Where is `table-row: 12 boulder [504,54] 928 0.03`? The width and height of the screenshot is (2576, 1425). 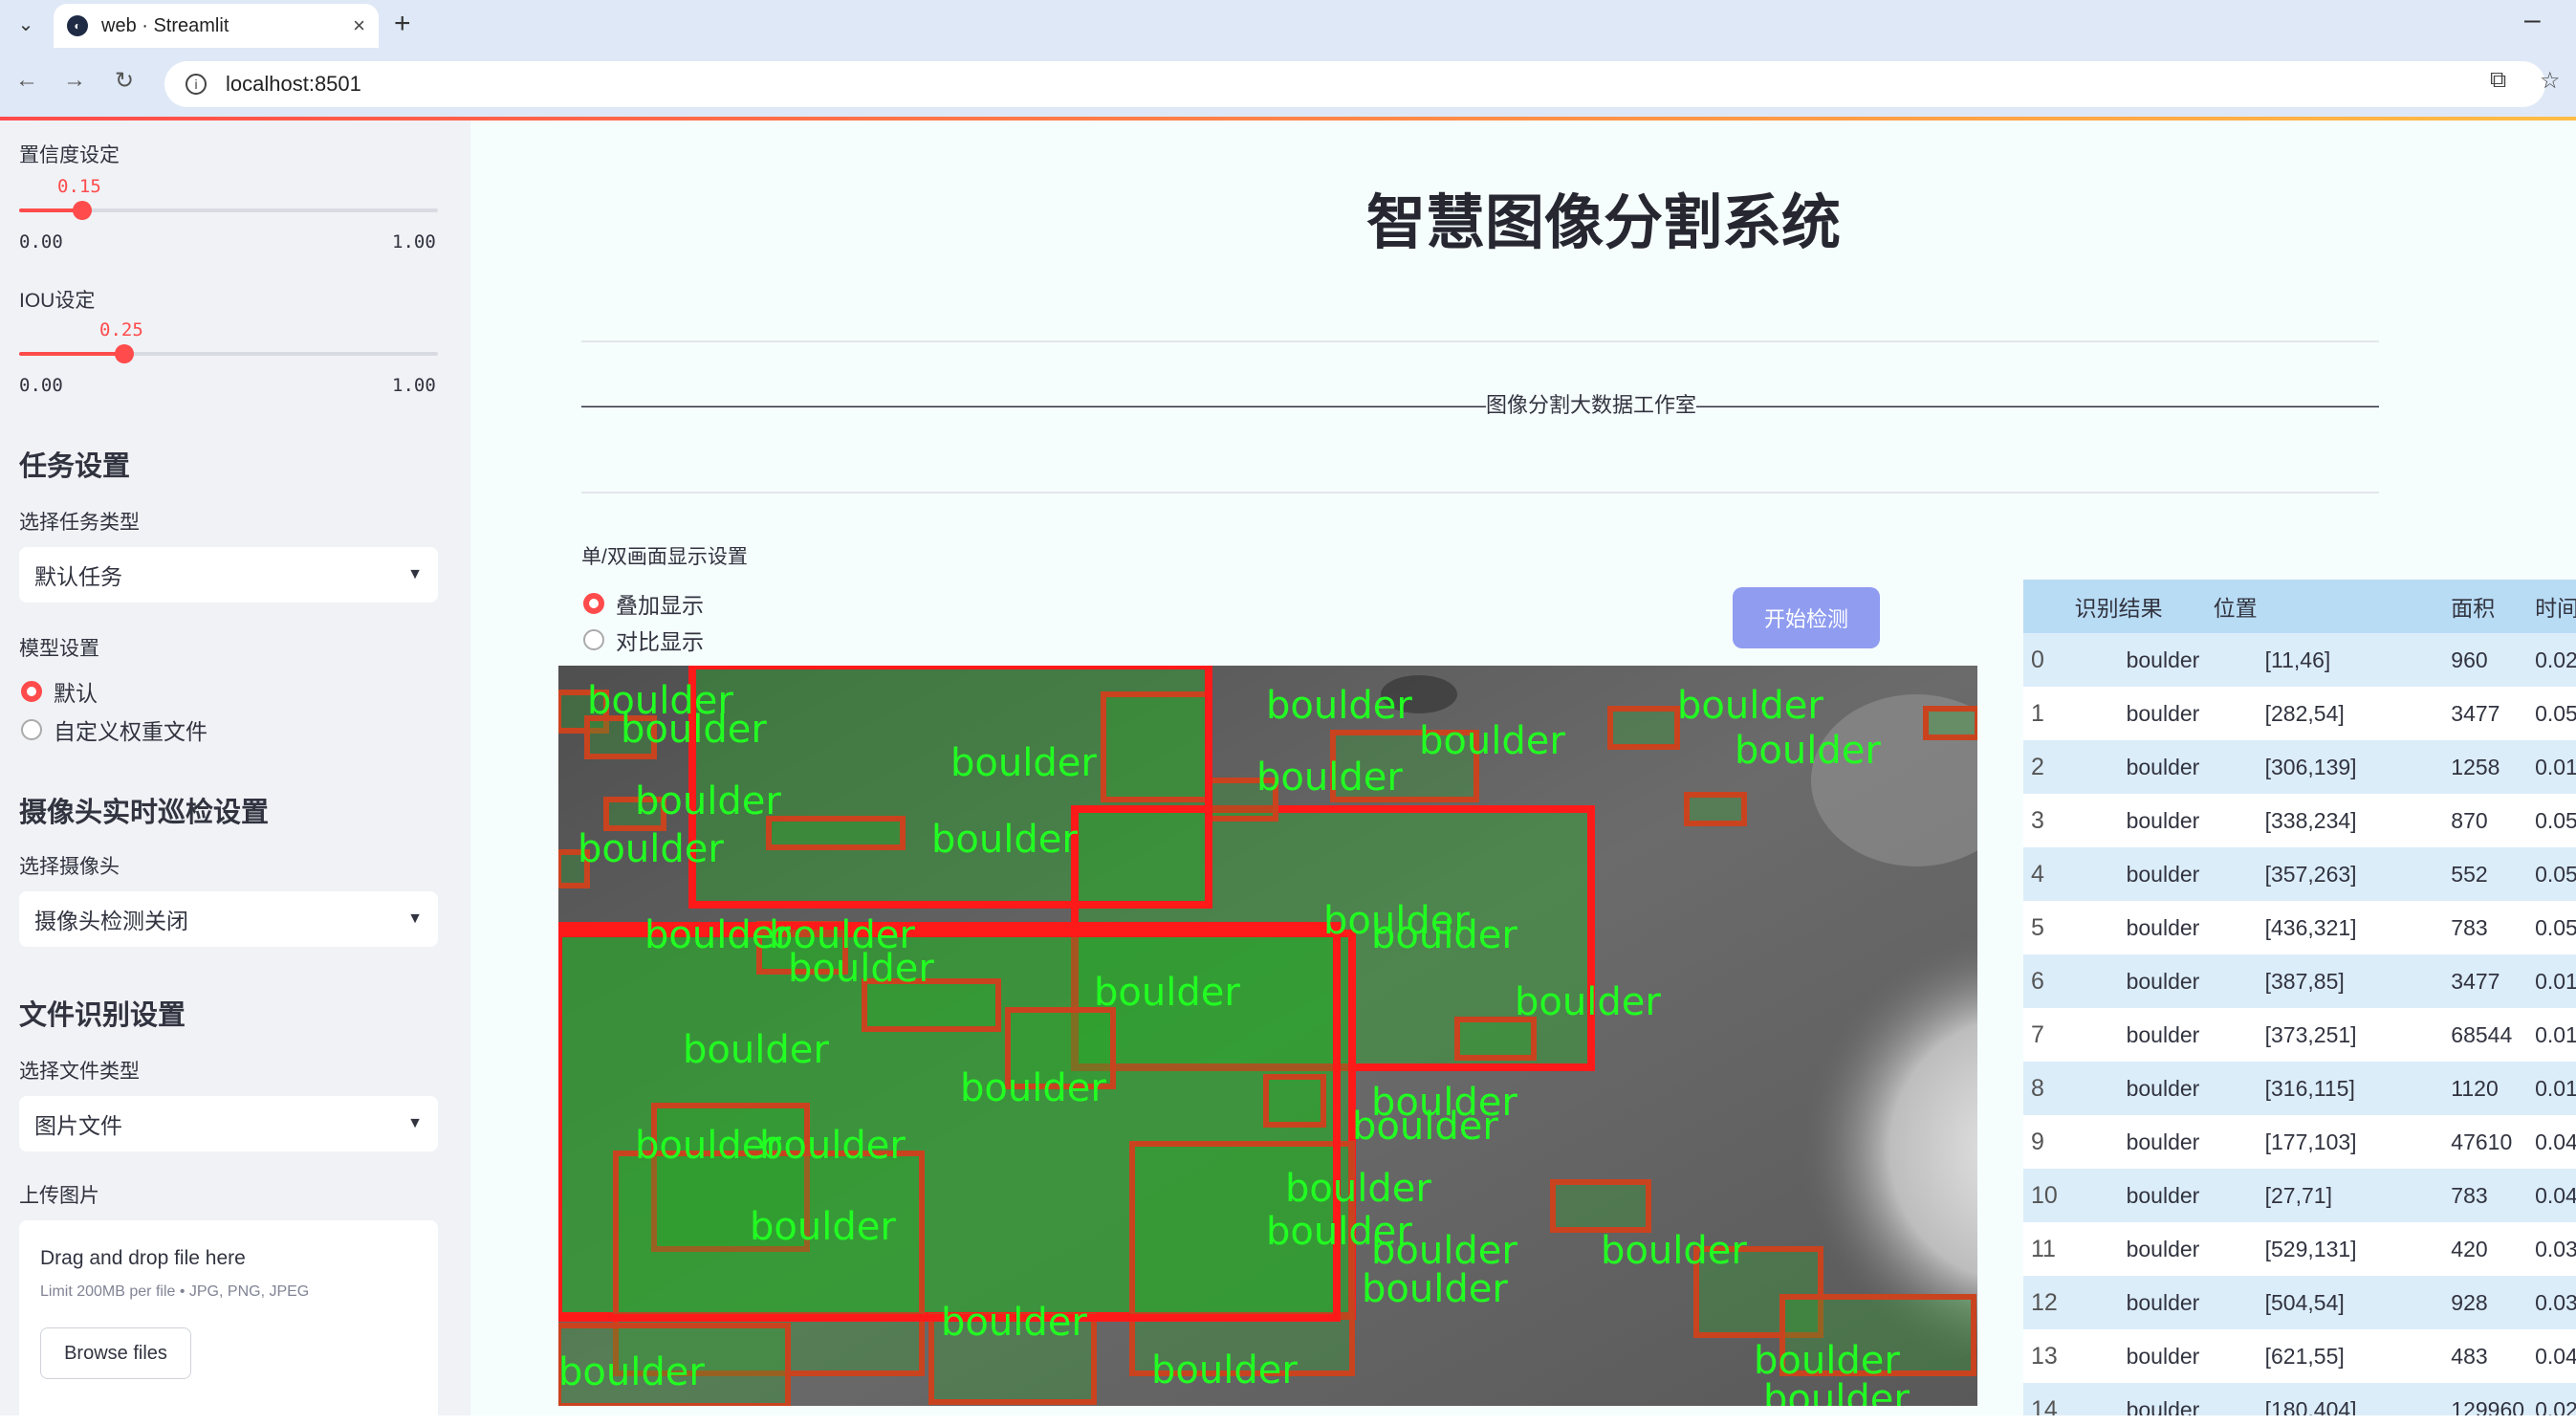 table-row: 12 boulder [504,54] 928 0.03 is located at coordinates (2299, 1302).